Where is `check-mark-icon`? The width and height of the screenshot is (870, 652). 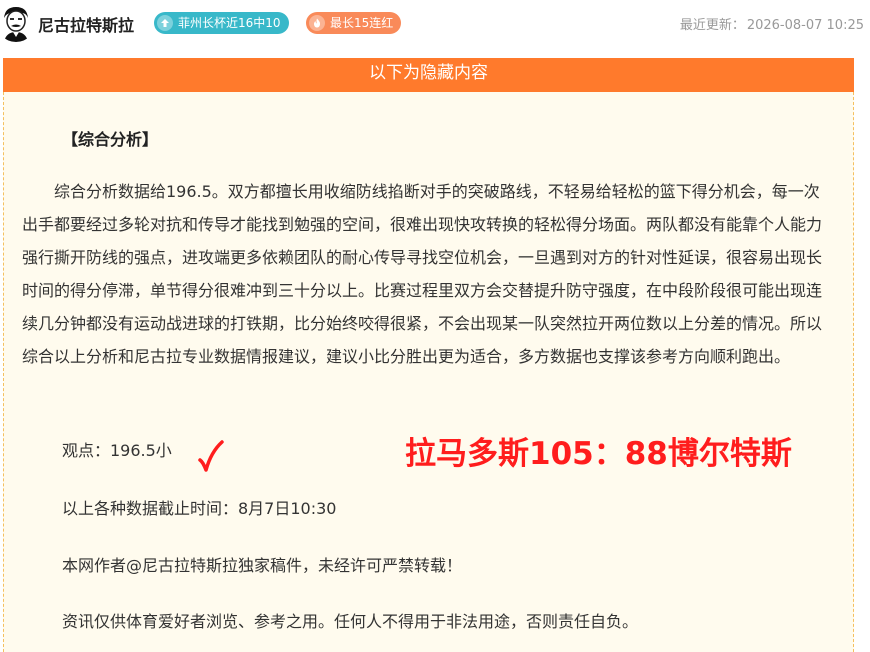
check-mark-icon is located at coordinates (211, 456).